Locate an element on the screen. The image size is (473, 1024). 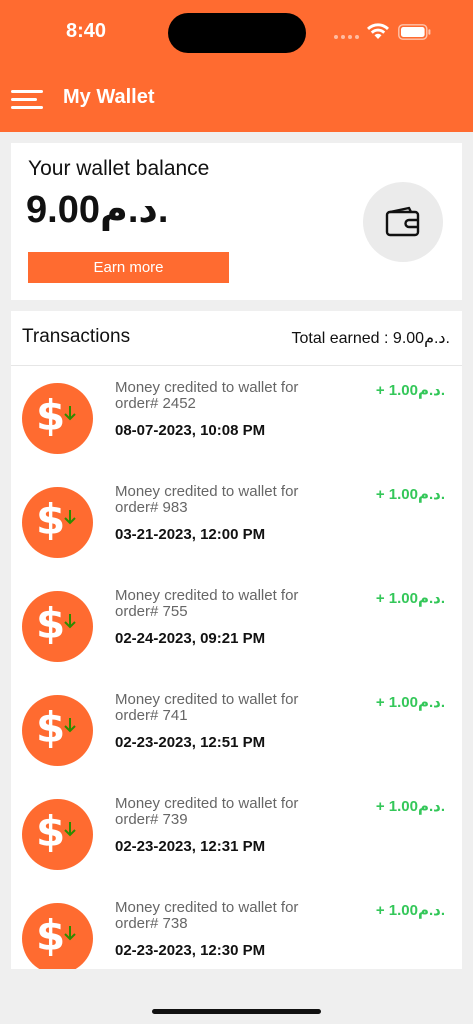
transactions-title: Transactions is located at coordinates (76, 336).